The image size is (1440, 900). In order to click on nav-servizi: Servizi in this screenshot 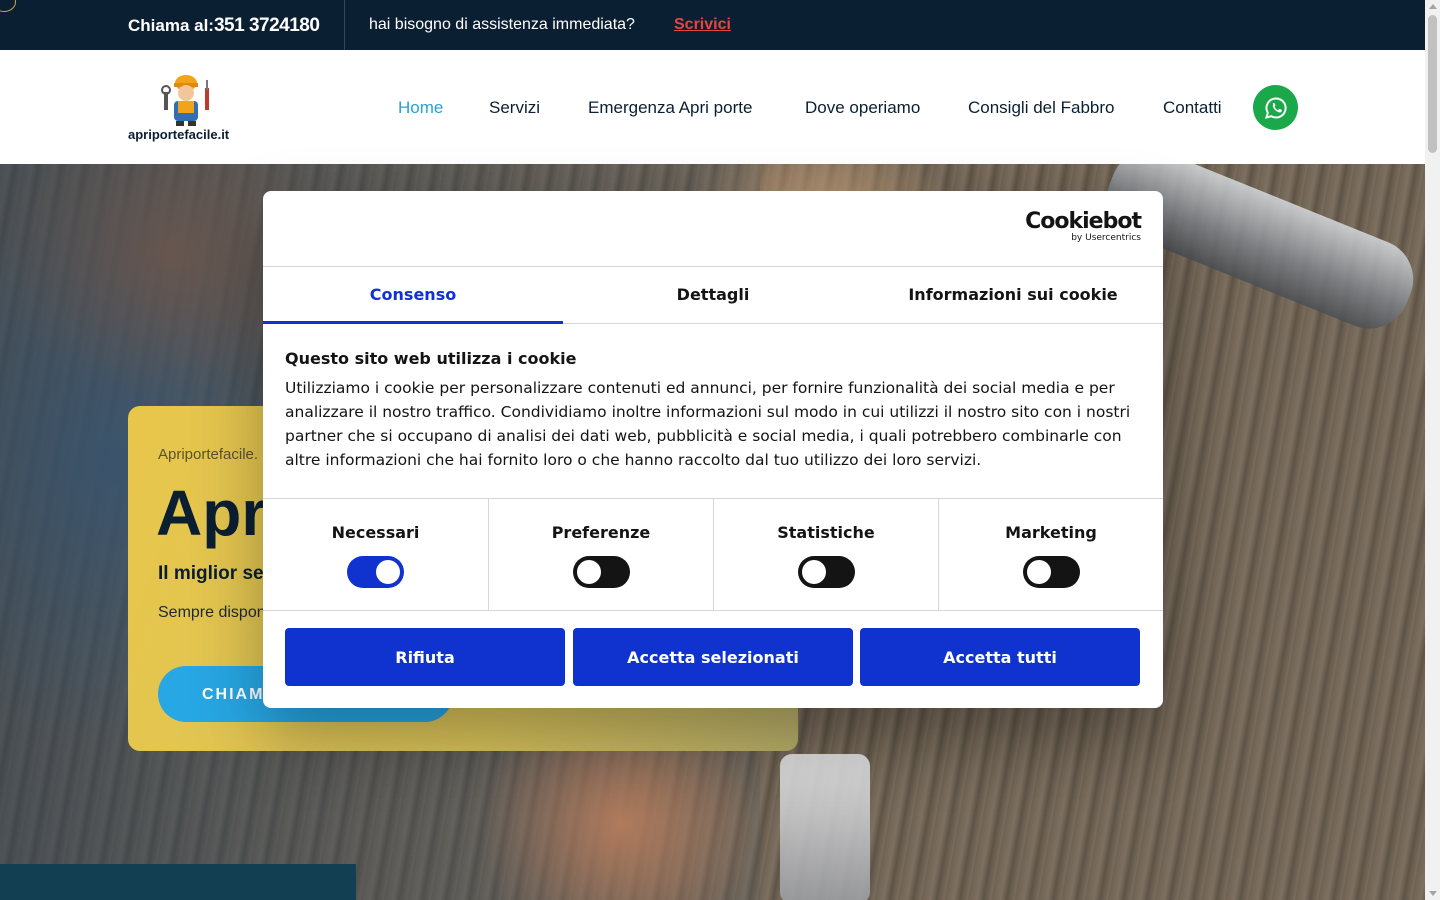, I will do `click(514, 108)`.